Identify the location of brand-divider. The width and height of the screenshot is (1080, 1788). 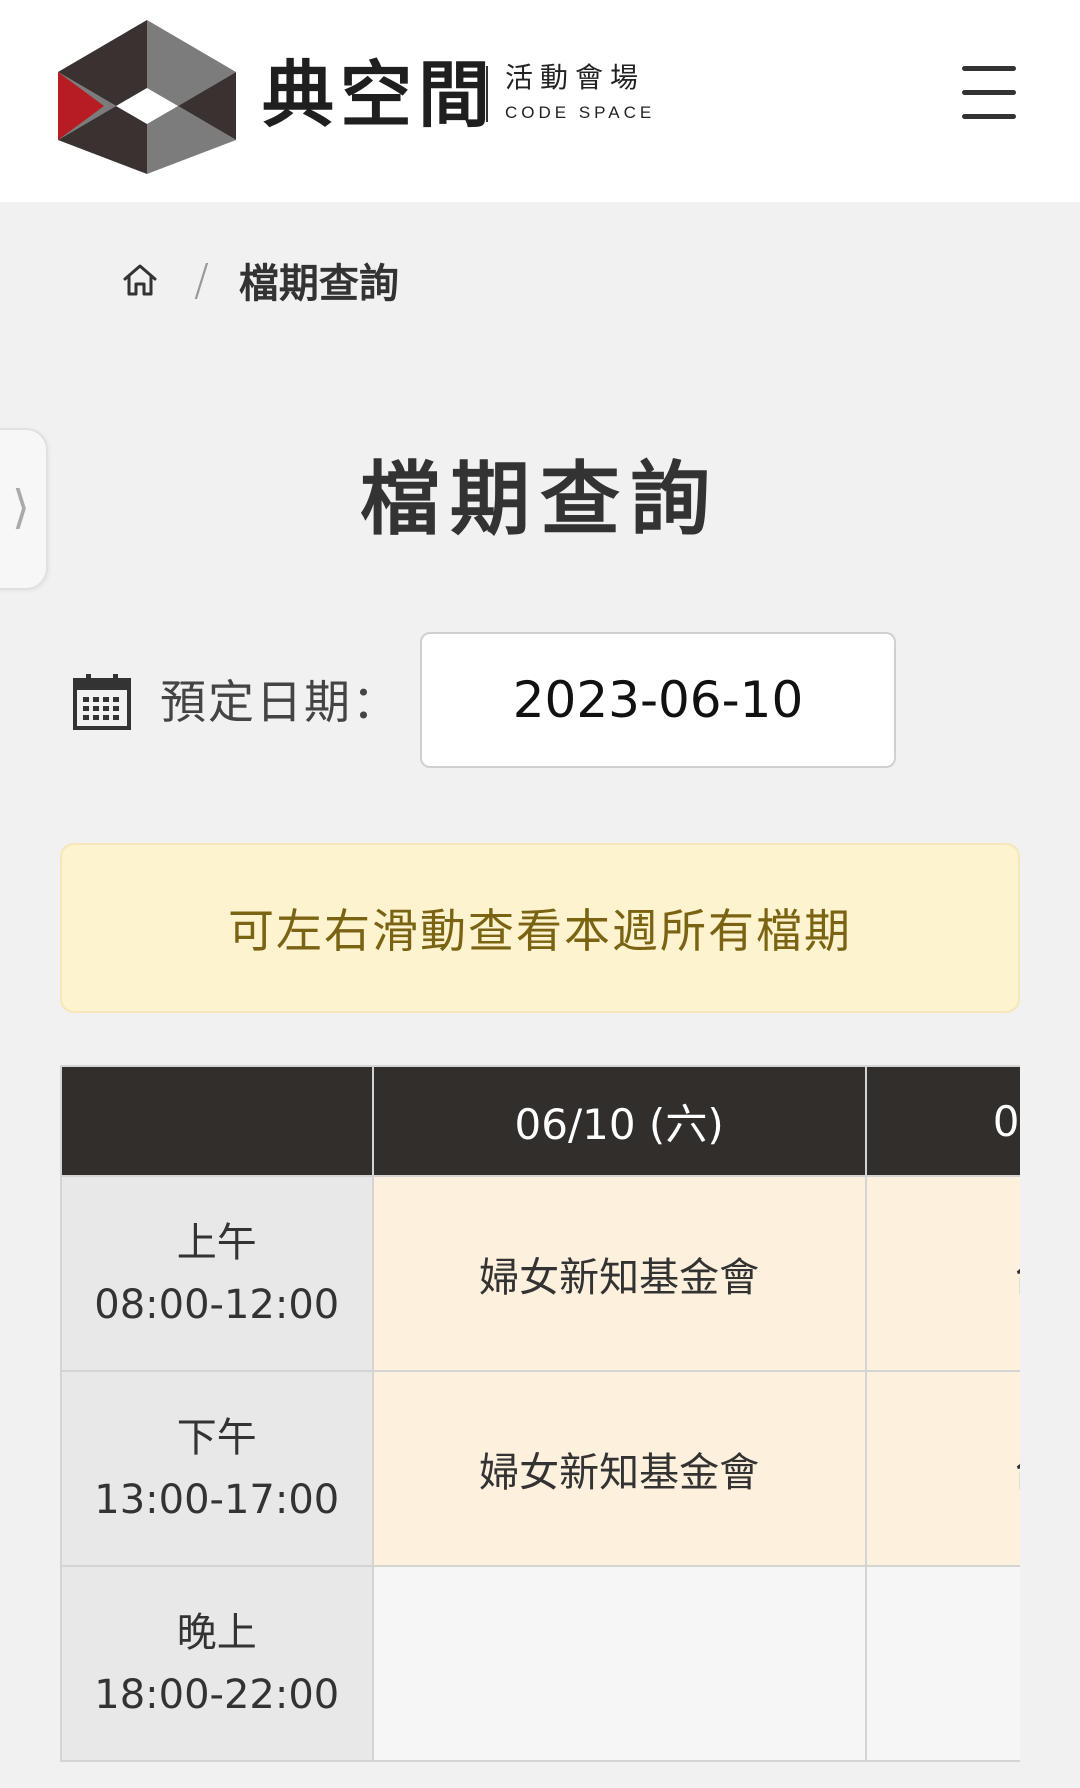
(487, 94).